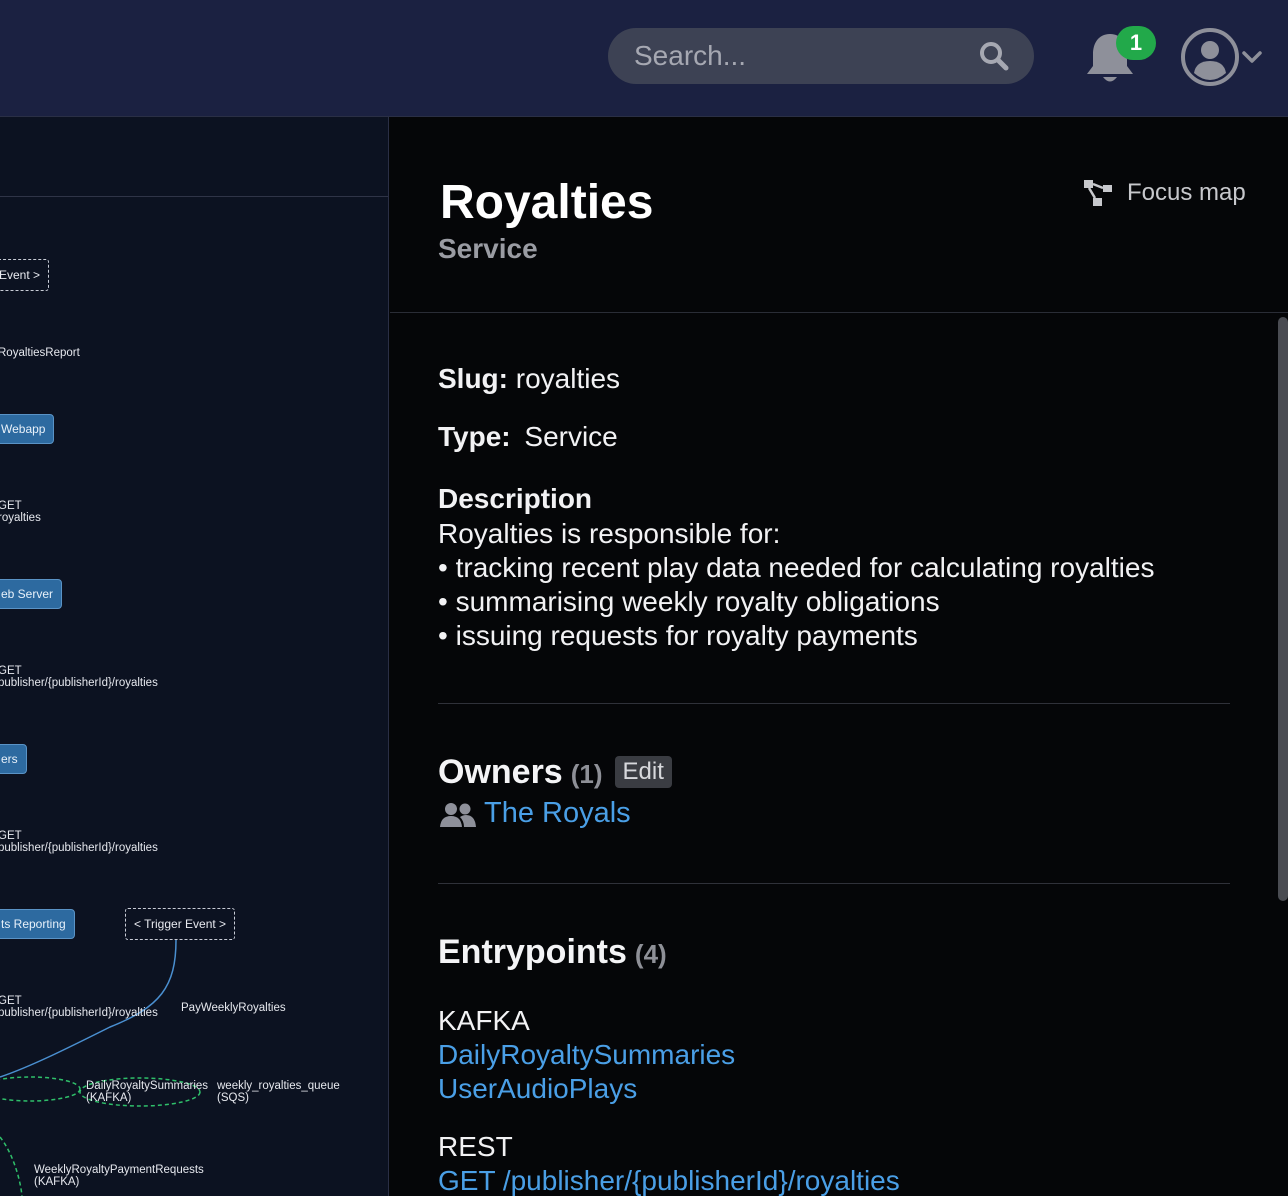 The image size is (1288, 1196). Describe the element at coordinates (458, 815) in the screenshot. I see `users-icon` at that location.